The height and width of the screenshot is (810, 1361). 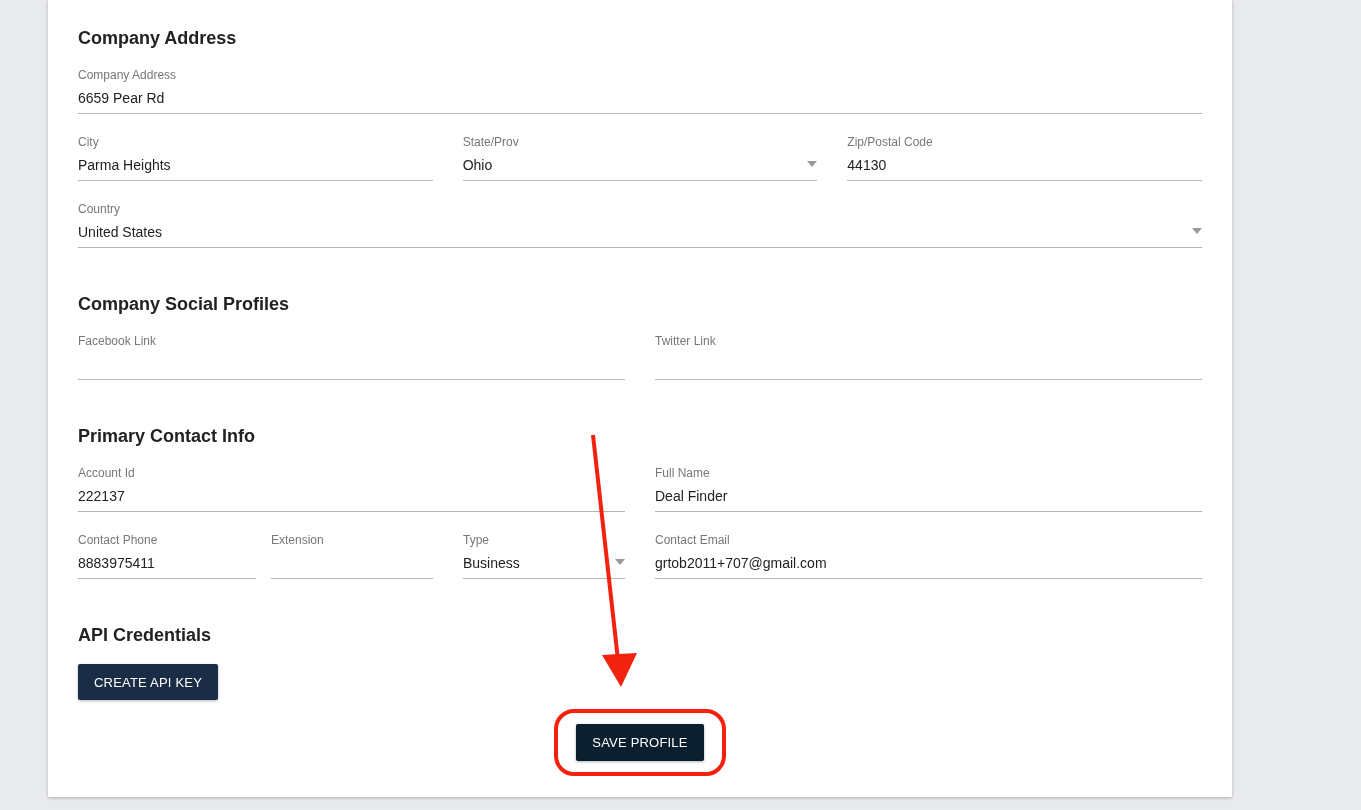 I want to click on field-label: Type, so click(x=476, y=540).